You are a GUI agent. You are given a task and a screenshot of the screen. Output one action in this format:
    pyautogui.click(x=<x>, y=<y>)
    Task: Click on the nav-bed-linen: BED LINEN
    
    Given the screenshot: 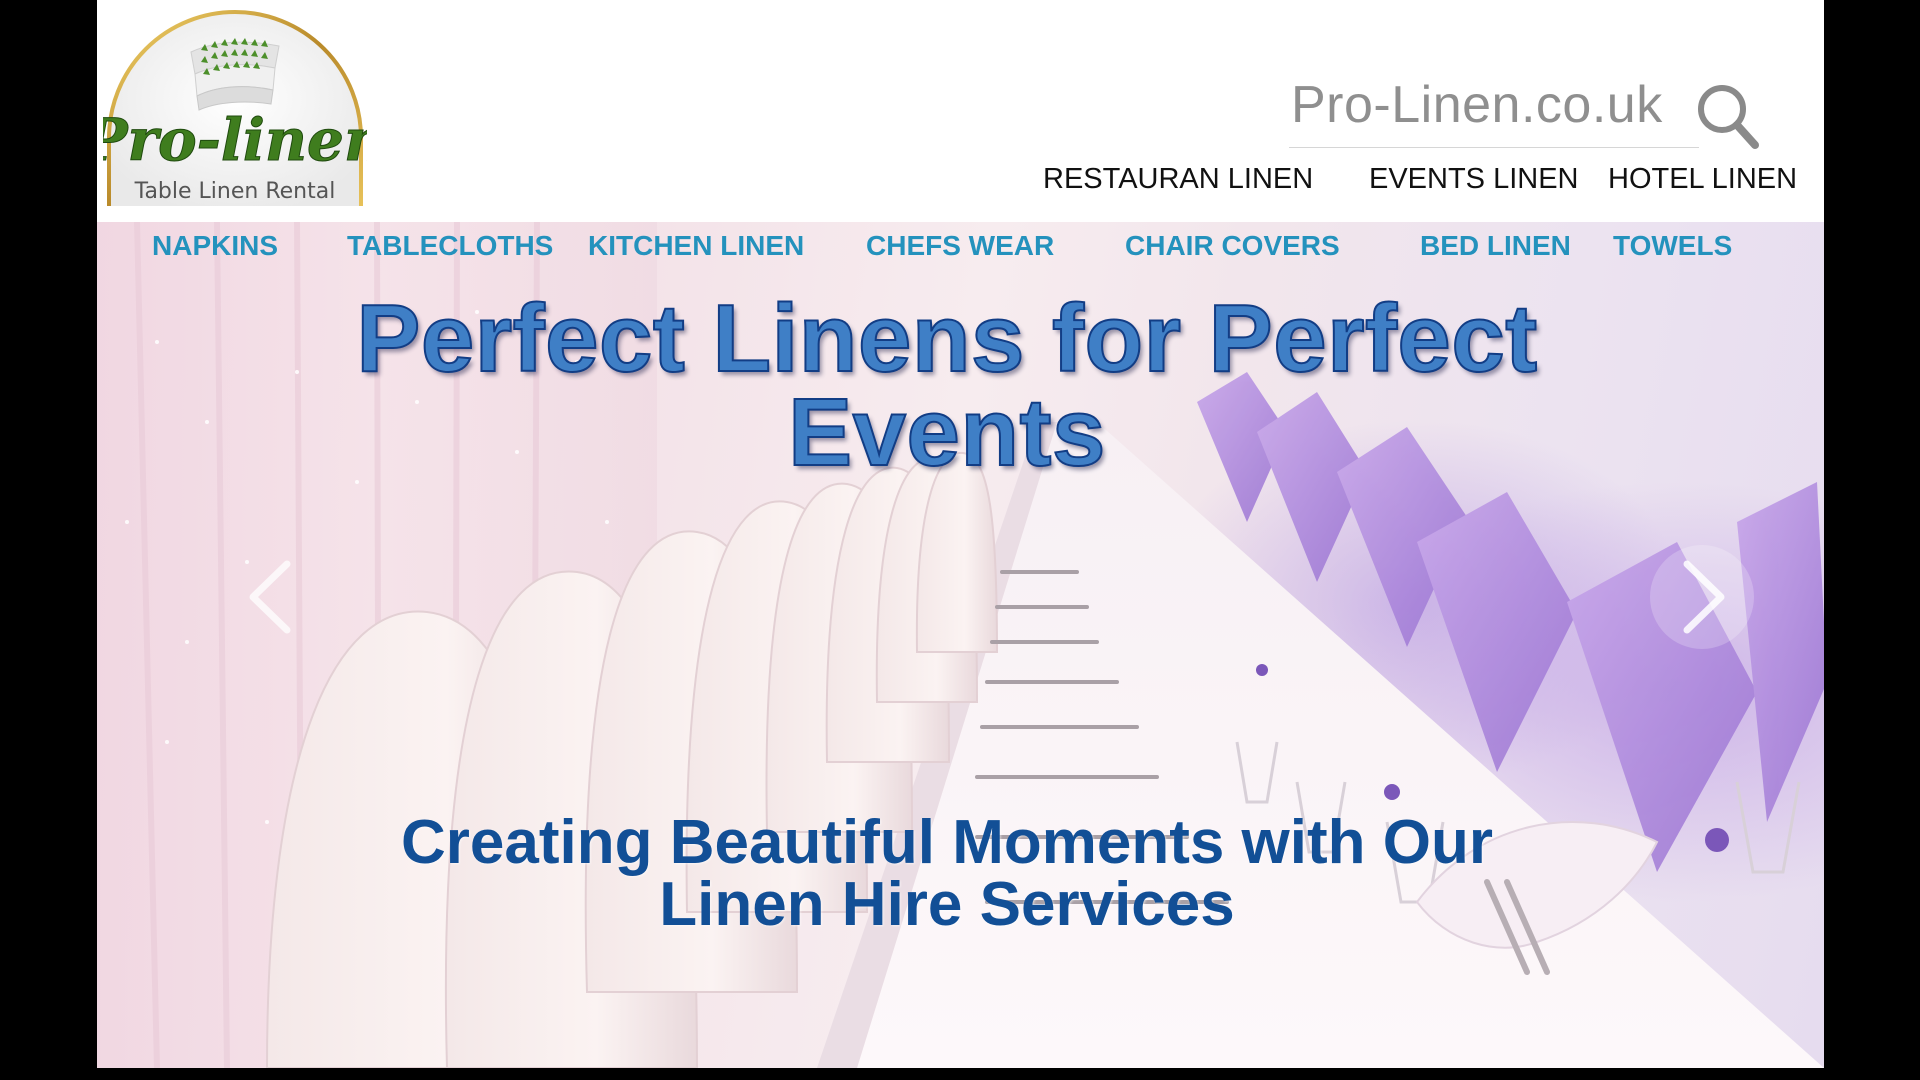 What is the action you would take?
    pyautogui.click(x=1495, y=246)
    